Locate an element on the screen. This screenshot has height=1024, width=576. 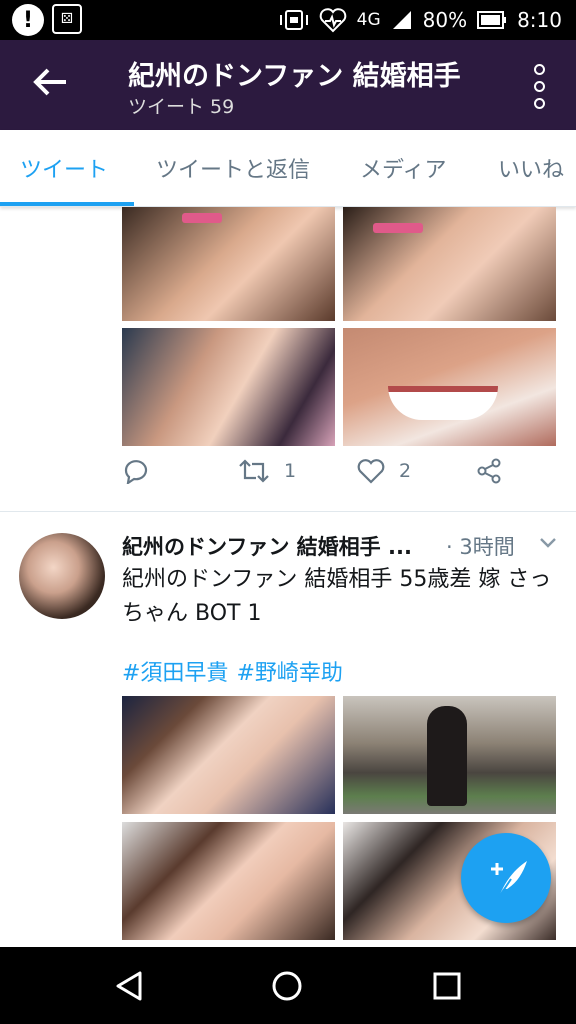
tweet-hashtags: #須田早貴 #野崎幸助 is located at coordinates (236, 671).